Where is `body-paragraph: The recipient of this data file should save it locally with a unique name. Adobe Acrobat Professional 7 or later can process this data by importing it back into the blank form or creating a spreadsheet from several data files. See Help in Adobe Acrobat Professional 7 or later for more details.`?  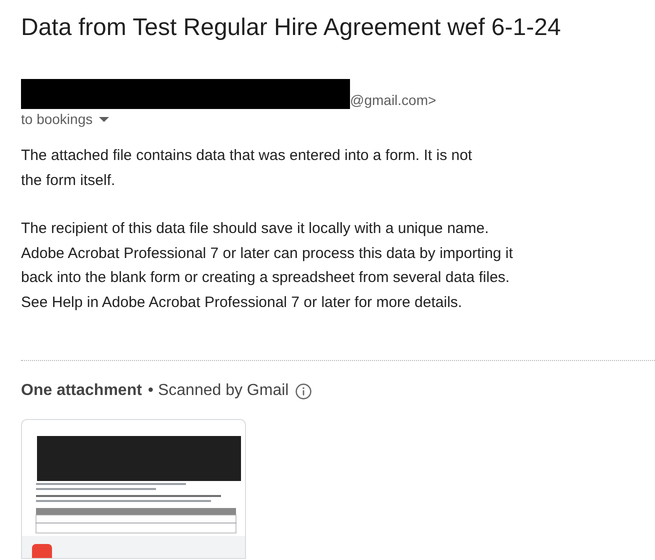 body-paragraph: The recipient of this data file should save it locally with a unique name. Adobe Acrobat Professional 7 or later can process this data by importing it back into the blank form or creating a spreadsheet from several data files. See Help in Adobe Acrobat Professional 7 or later for more details. is located at coordinates (267, 265).